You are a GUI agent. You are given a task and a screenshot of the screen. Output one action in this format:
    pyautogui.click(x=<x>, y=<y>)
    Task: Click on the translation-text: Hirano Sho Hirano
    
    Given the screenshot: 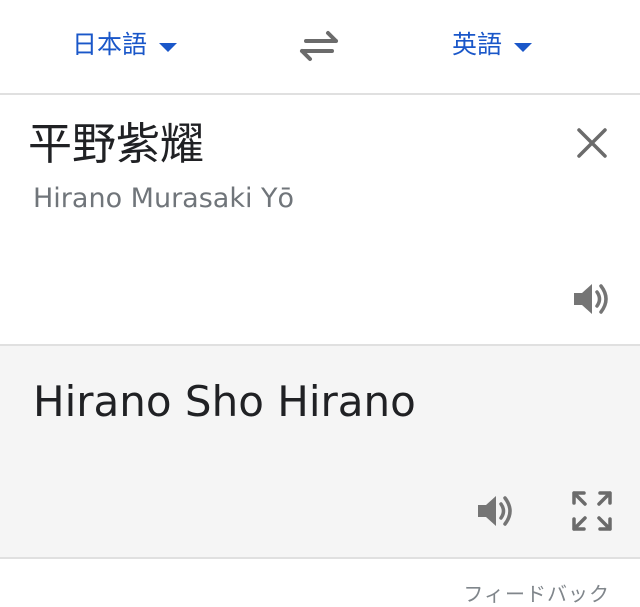 What is the action you would take?
    pyautogui.click(x=224, y=401)
    